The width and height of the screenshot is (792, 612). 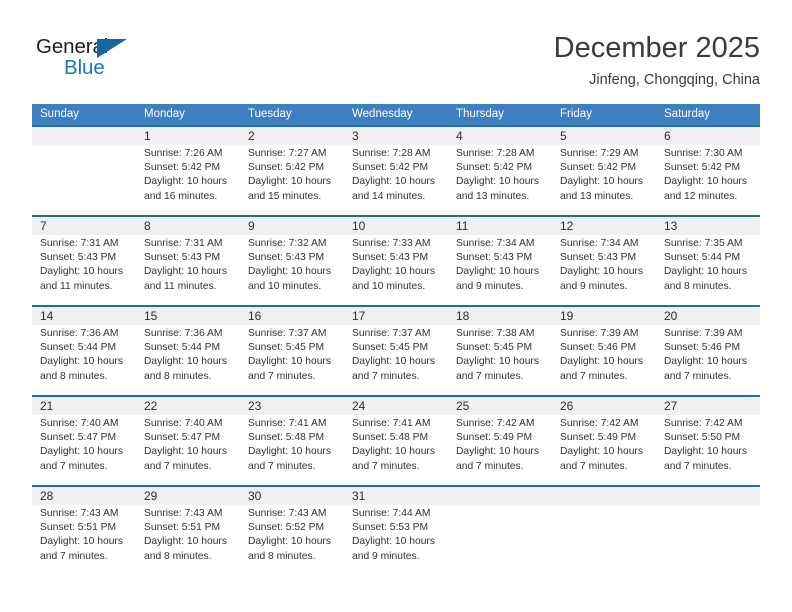 I want to click on day-number: 18, so click(x=500, y=316).